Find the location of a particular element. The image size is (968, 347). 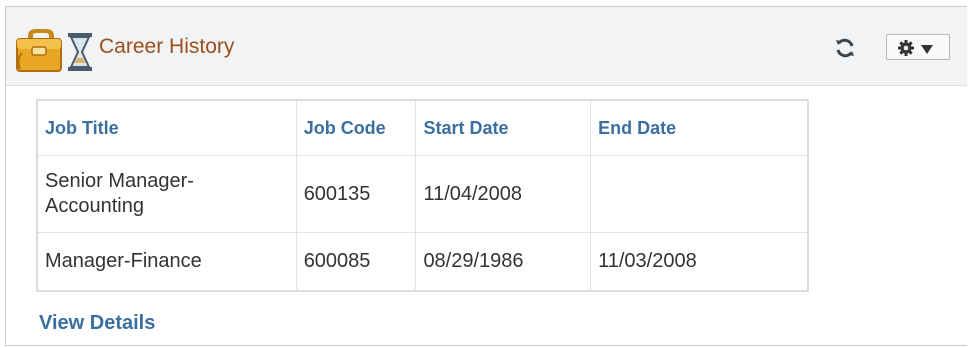

job-code-cell: 600135 is located at coordinates (356, 194).